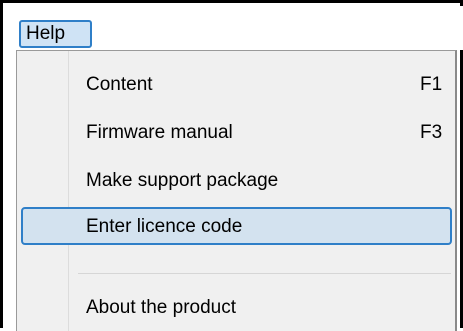 The image size is (463, 331). I want to click on menu-item-shortcut: F1, so click(431, 84).